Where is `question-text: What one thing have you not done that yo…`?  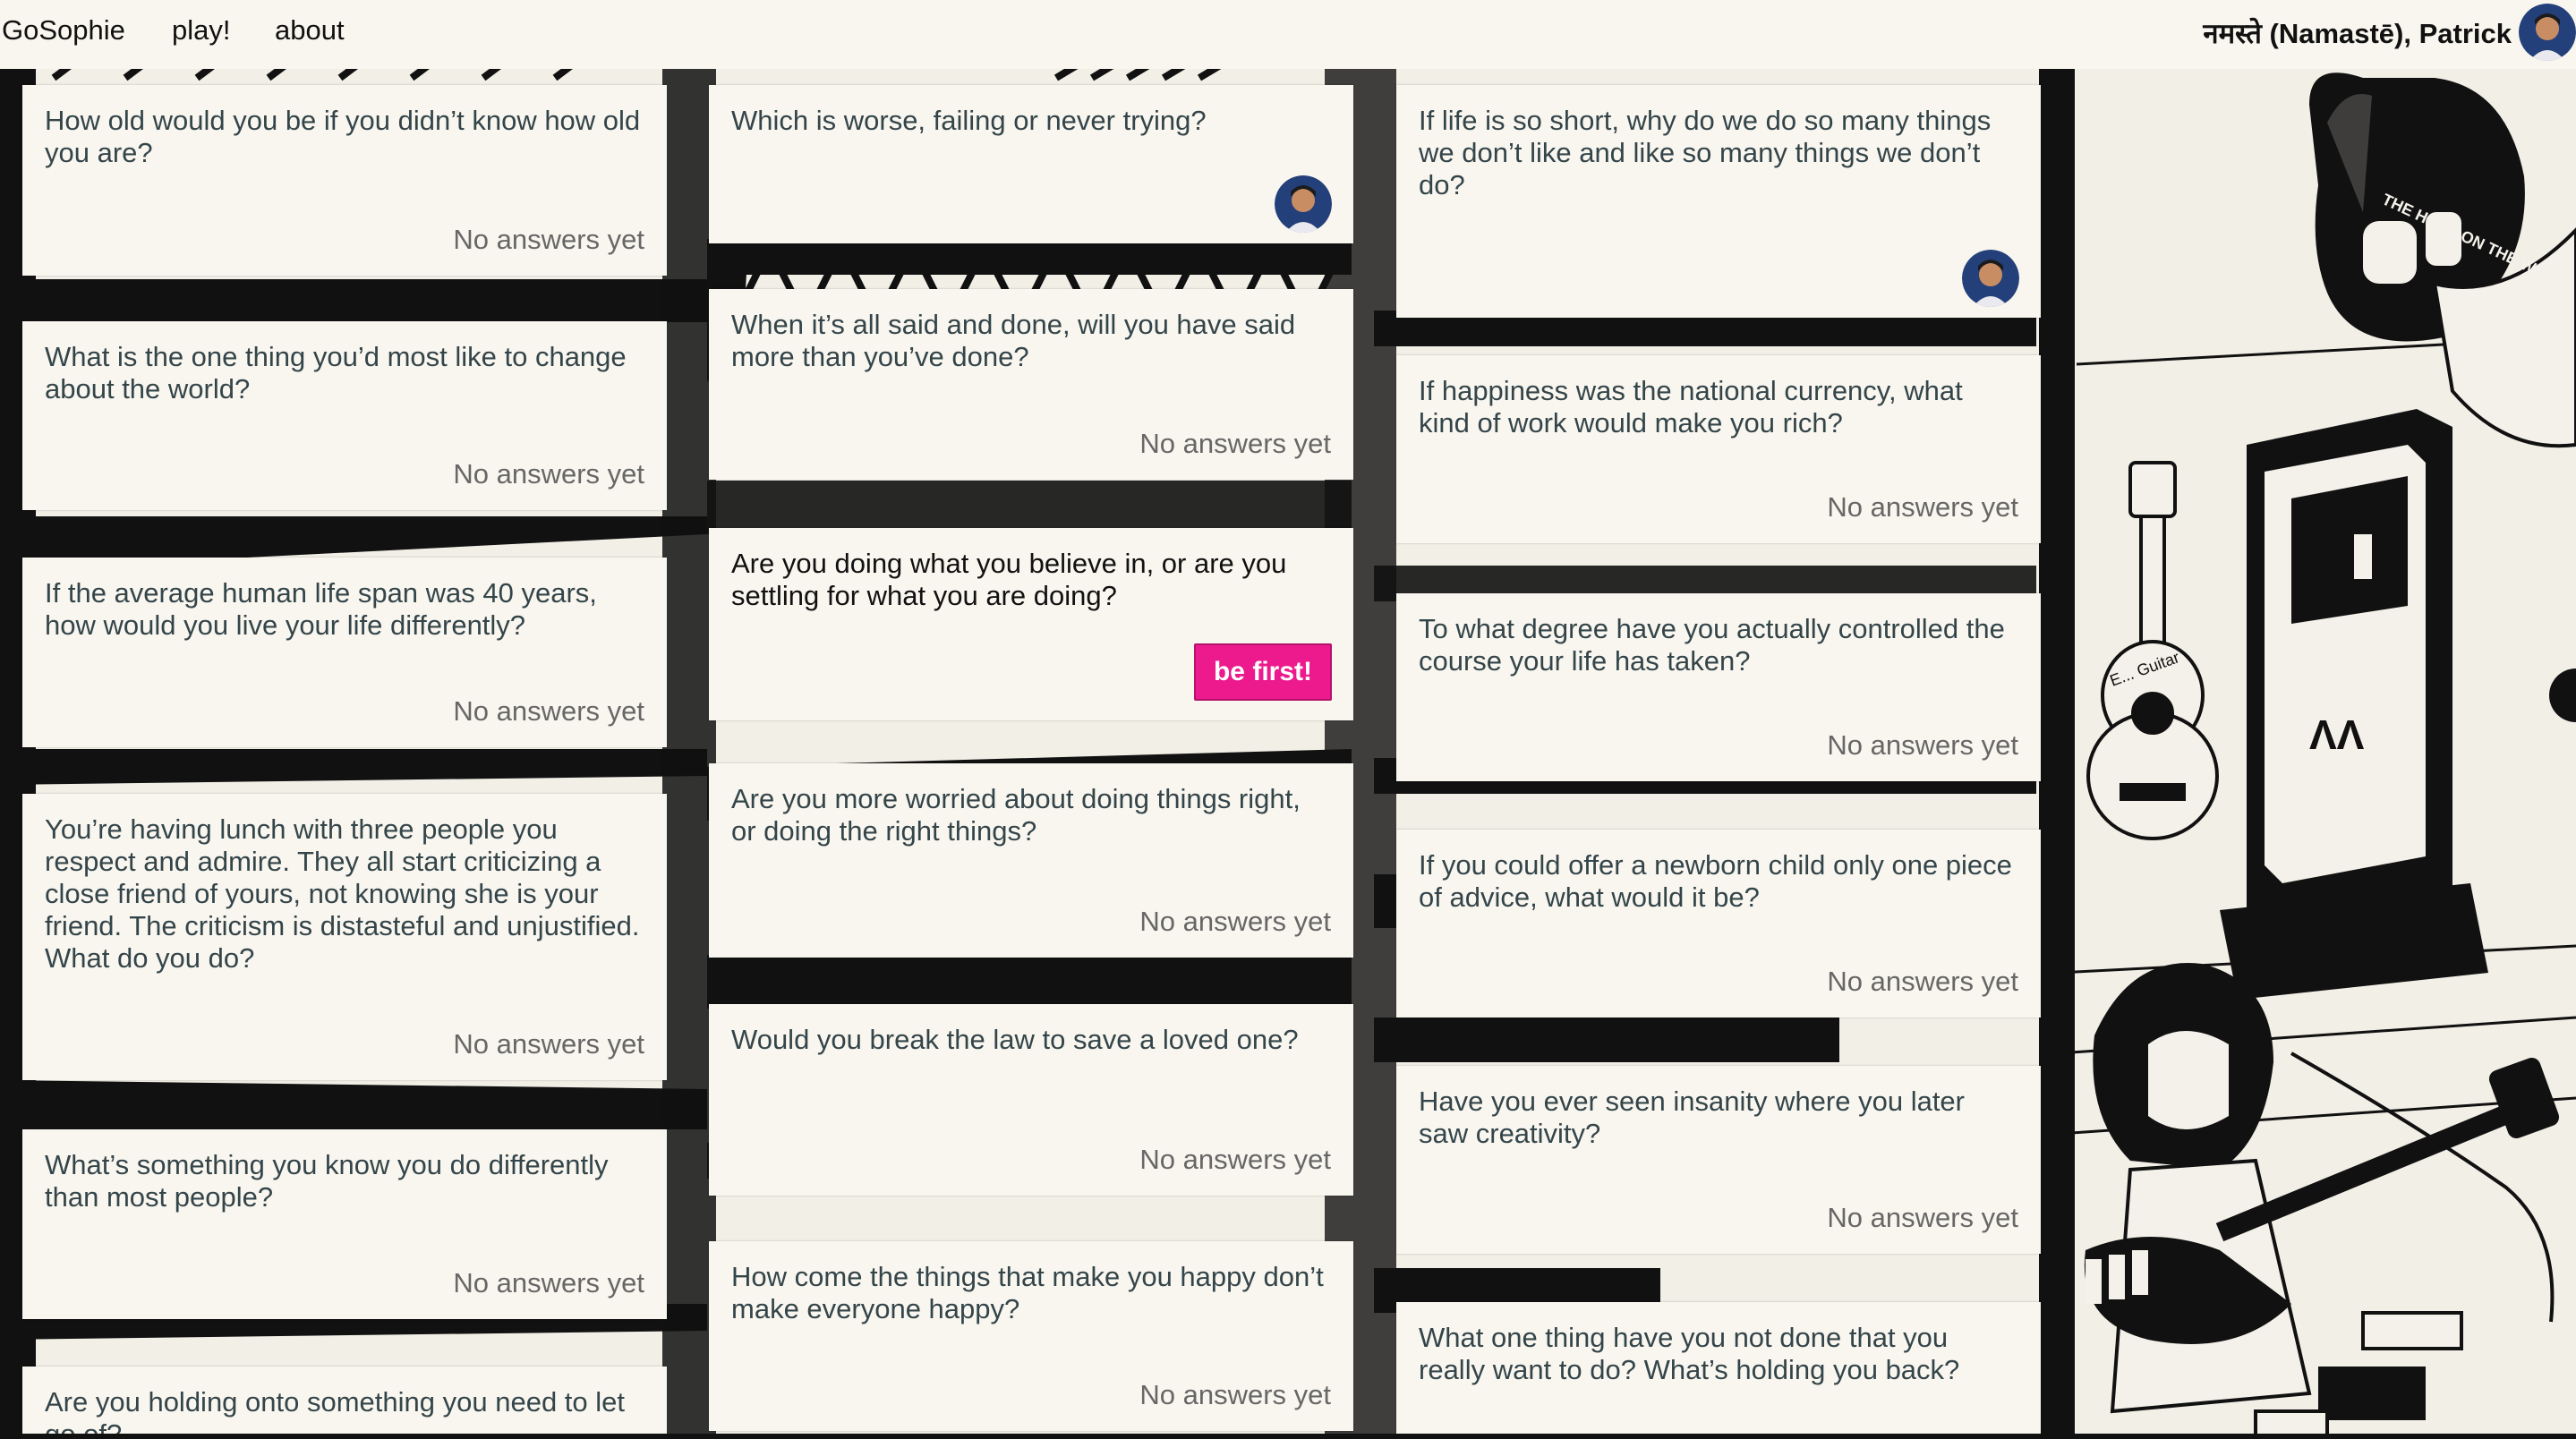 question-text: What one thing have you not done that yo… is located at coordinates (1689, 1353).